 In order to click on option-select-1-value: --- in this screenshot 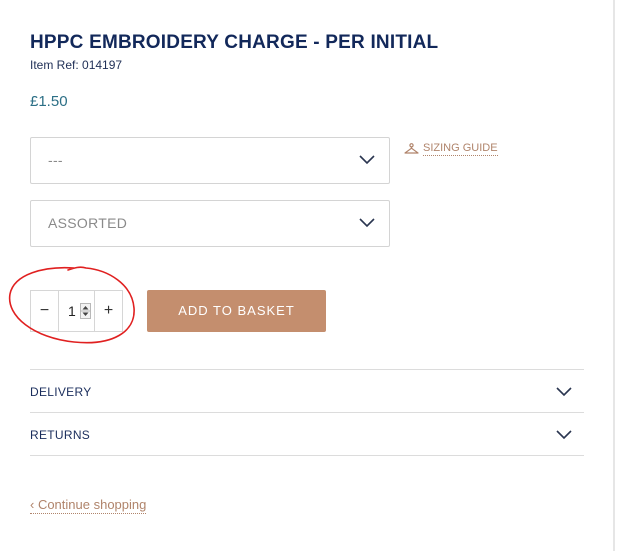, I will do `click(55, 160)`.